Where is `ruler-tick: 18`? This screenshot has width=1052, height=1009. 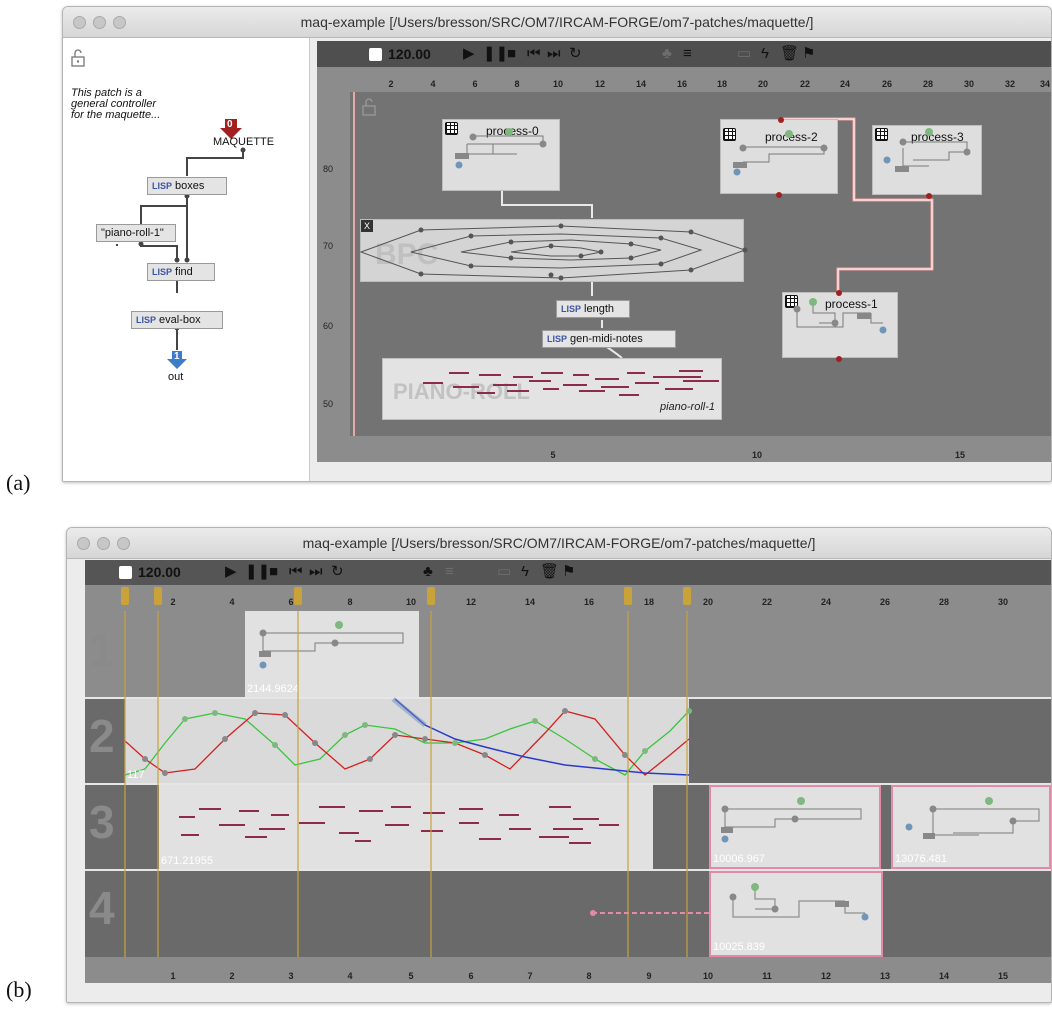
ruler-tick: 18 is located at coordinates (722, 84).